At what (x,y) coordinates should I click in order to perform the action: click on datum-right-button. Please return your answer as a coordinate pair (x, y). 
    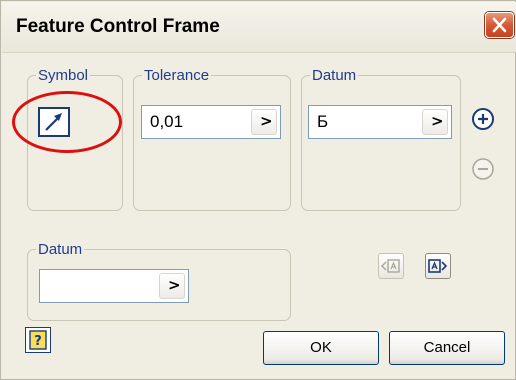
    Looking at the image, I should click on (438, 266).